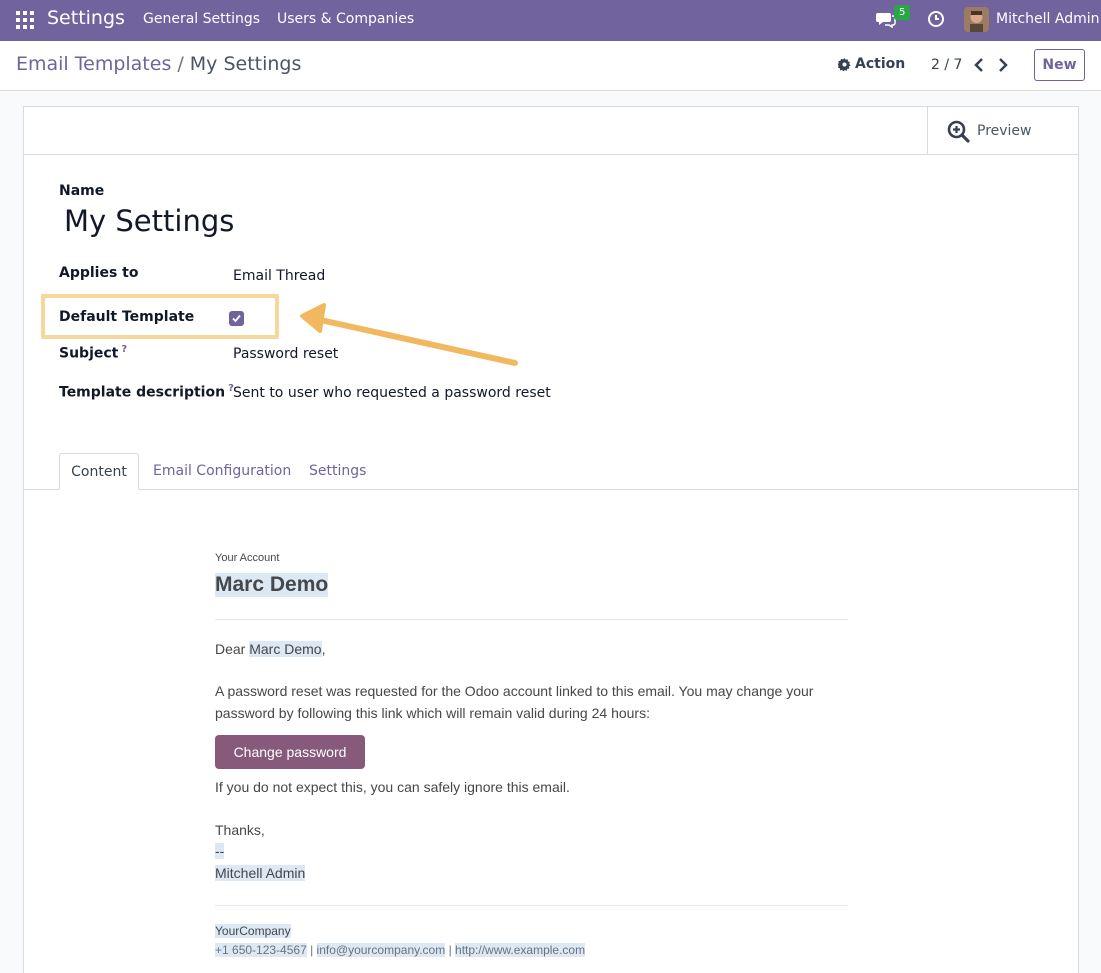  What do you see at coordinates (260, 873) in the screenshot?
I see `signature-name: Mitchell Admin` at bounding box center [260, 873].